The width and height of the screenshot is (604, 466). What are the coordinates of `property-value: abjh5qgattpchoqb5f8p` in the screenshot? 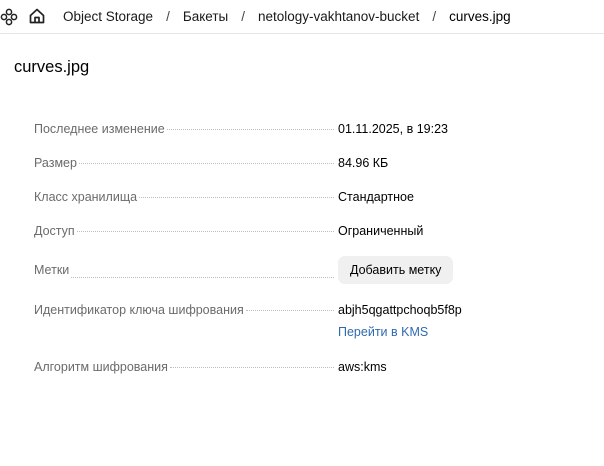 It's located at (400, 310).